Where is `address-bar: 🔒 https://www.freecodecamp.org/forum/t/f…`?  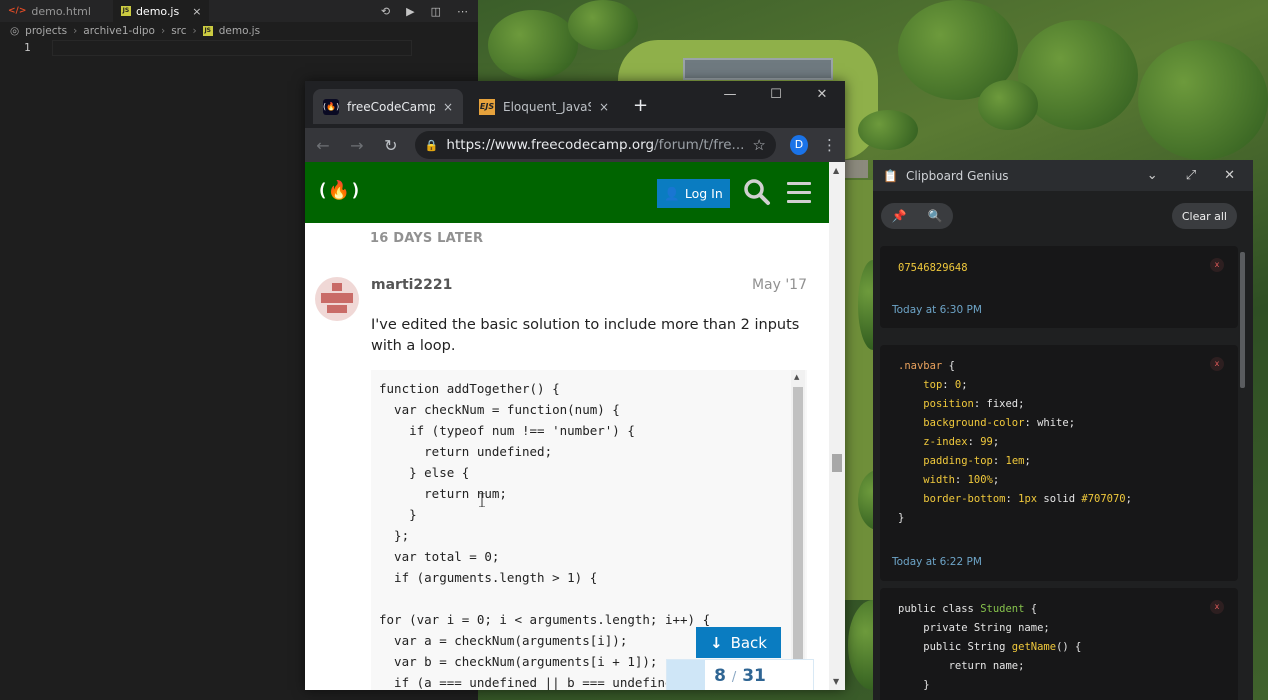 address-bar: 🔒 https://www.freecodecamp.org/forum/t/f… is located at coordinates (595, 145).